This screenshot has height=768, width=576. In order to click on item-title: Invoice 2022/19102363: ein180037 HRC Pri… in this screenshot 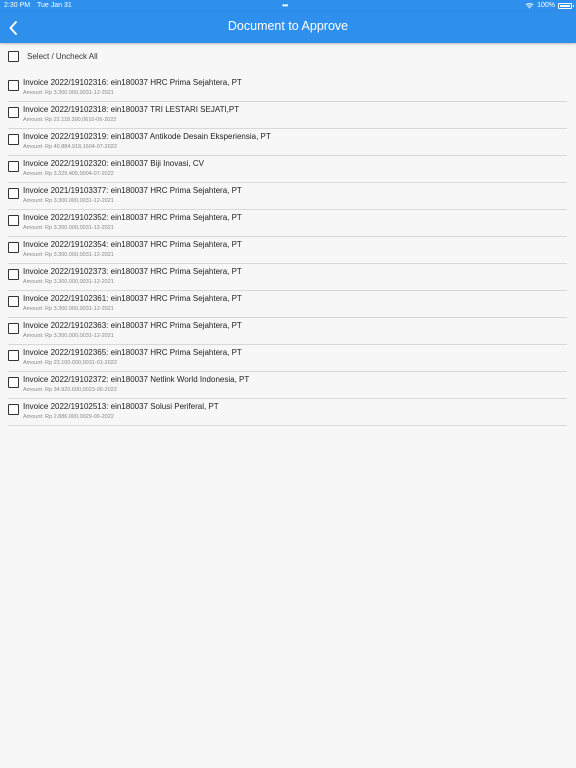, I will do `click(132, 325)`.